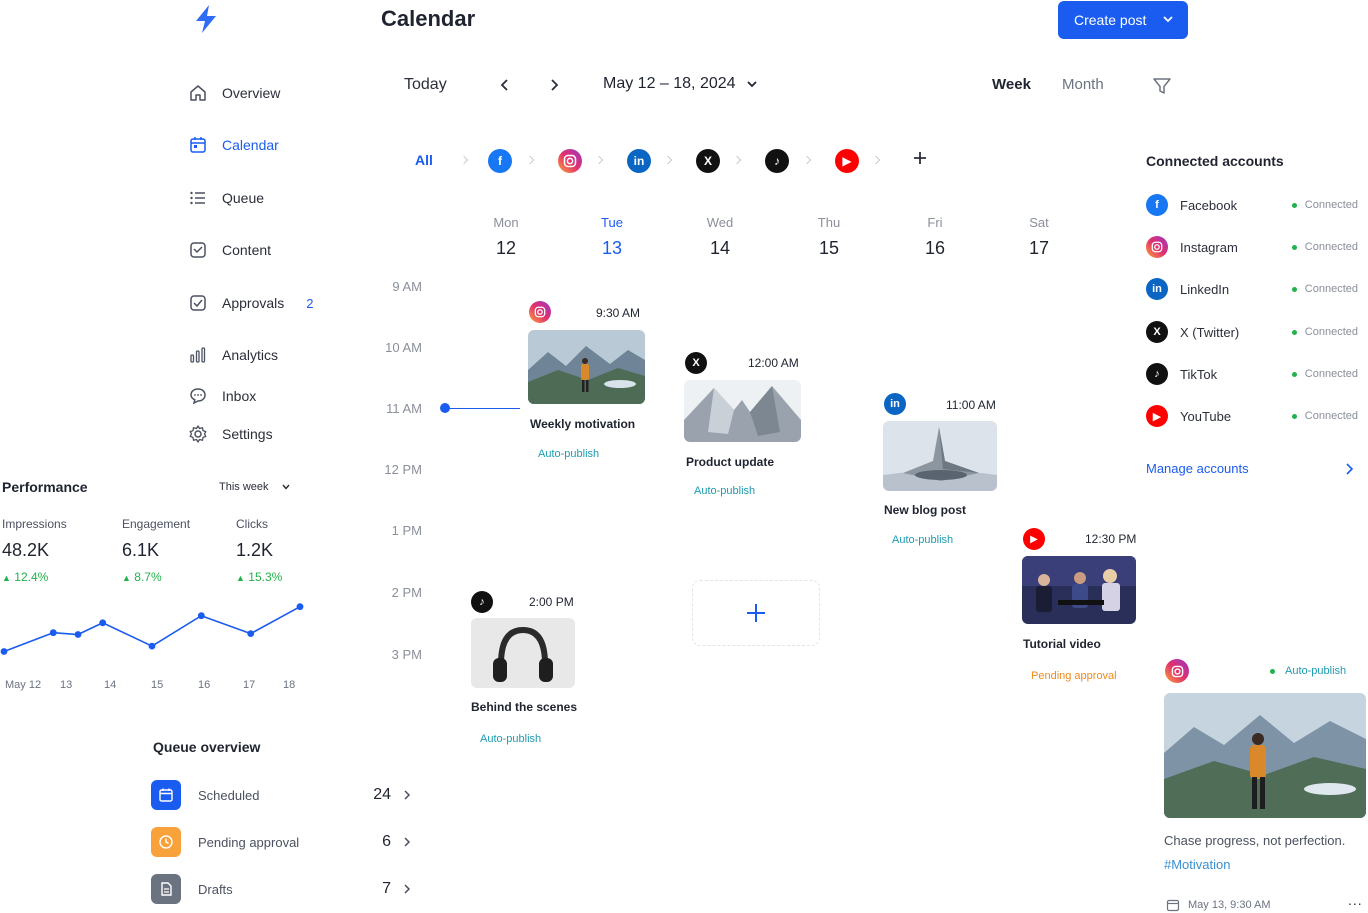 The image size is (1368, 913). Describe the element at coordinates (66, 685) in the screenshot. I see `x-axis-label: 13` at that location.